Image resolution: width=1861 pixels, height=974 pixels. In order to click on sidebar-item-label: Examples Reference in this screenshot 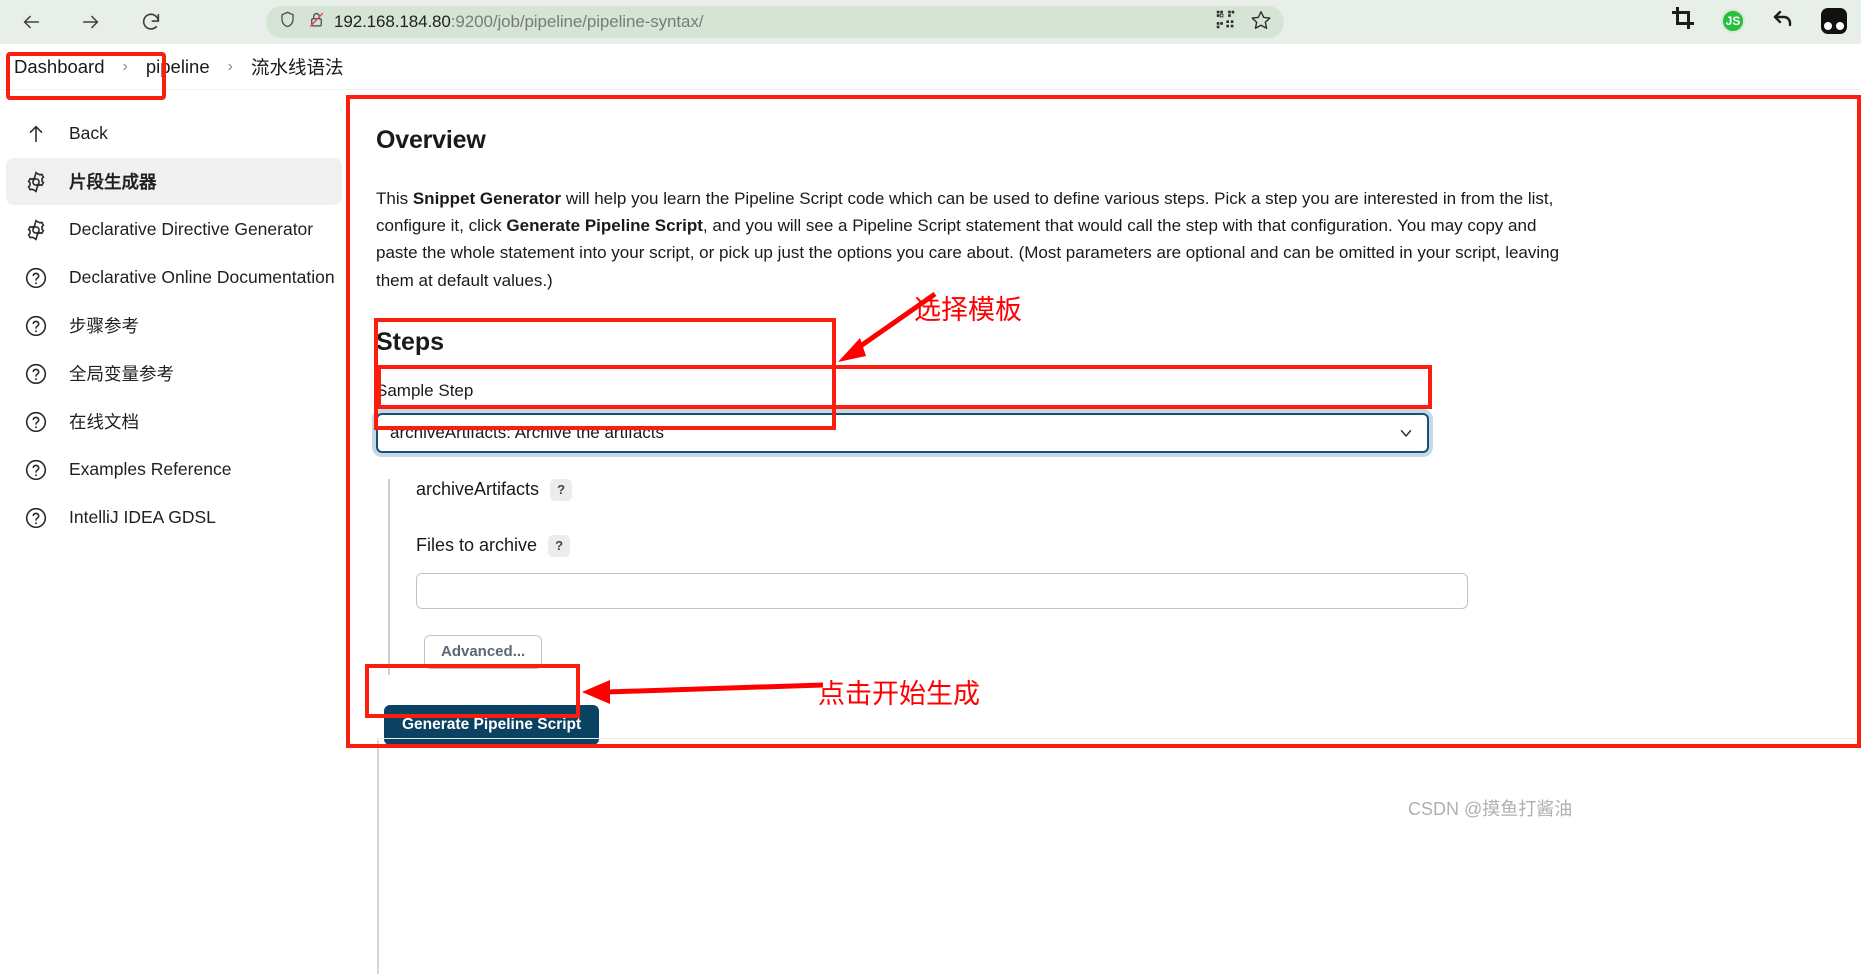, I will do `click(150, 469)`.